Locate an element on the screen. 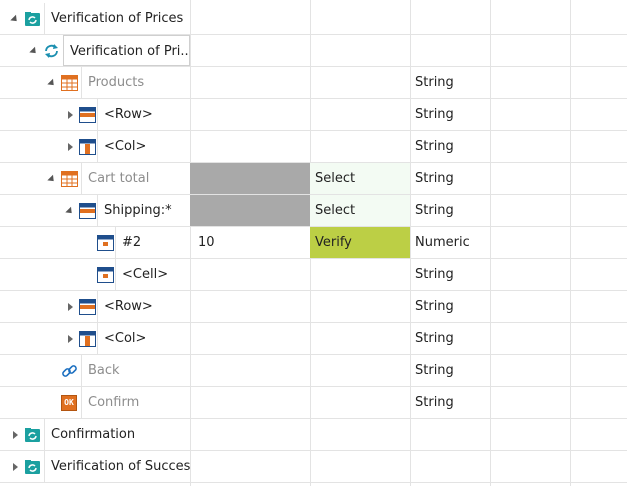 Image resolution: width=627 pixels, height=486 pixels. tree-label: Confirm is located at coordinates (135, 402).